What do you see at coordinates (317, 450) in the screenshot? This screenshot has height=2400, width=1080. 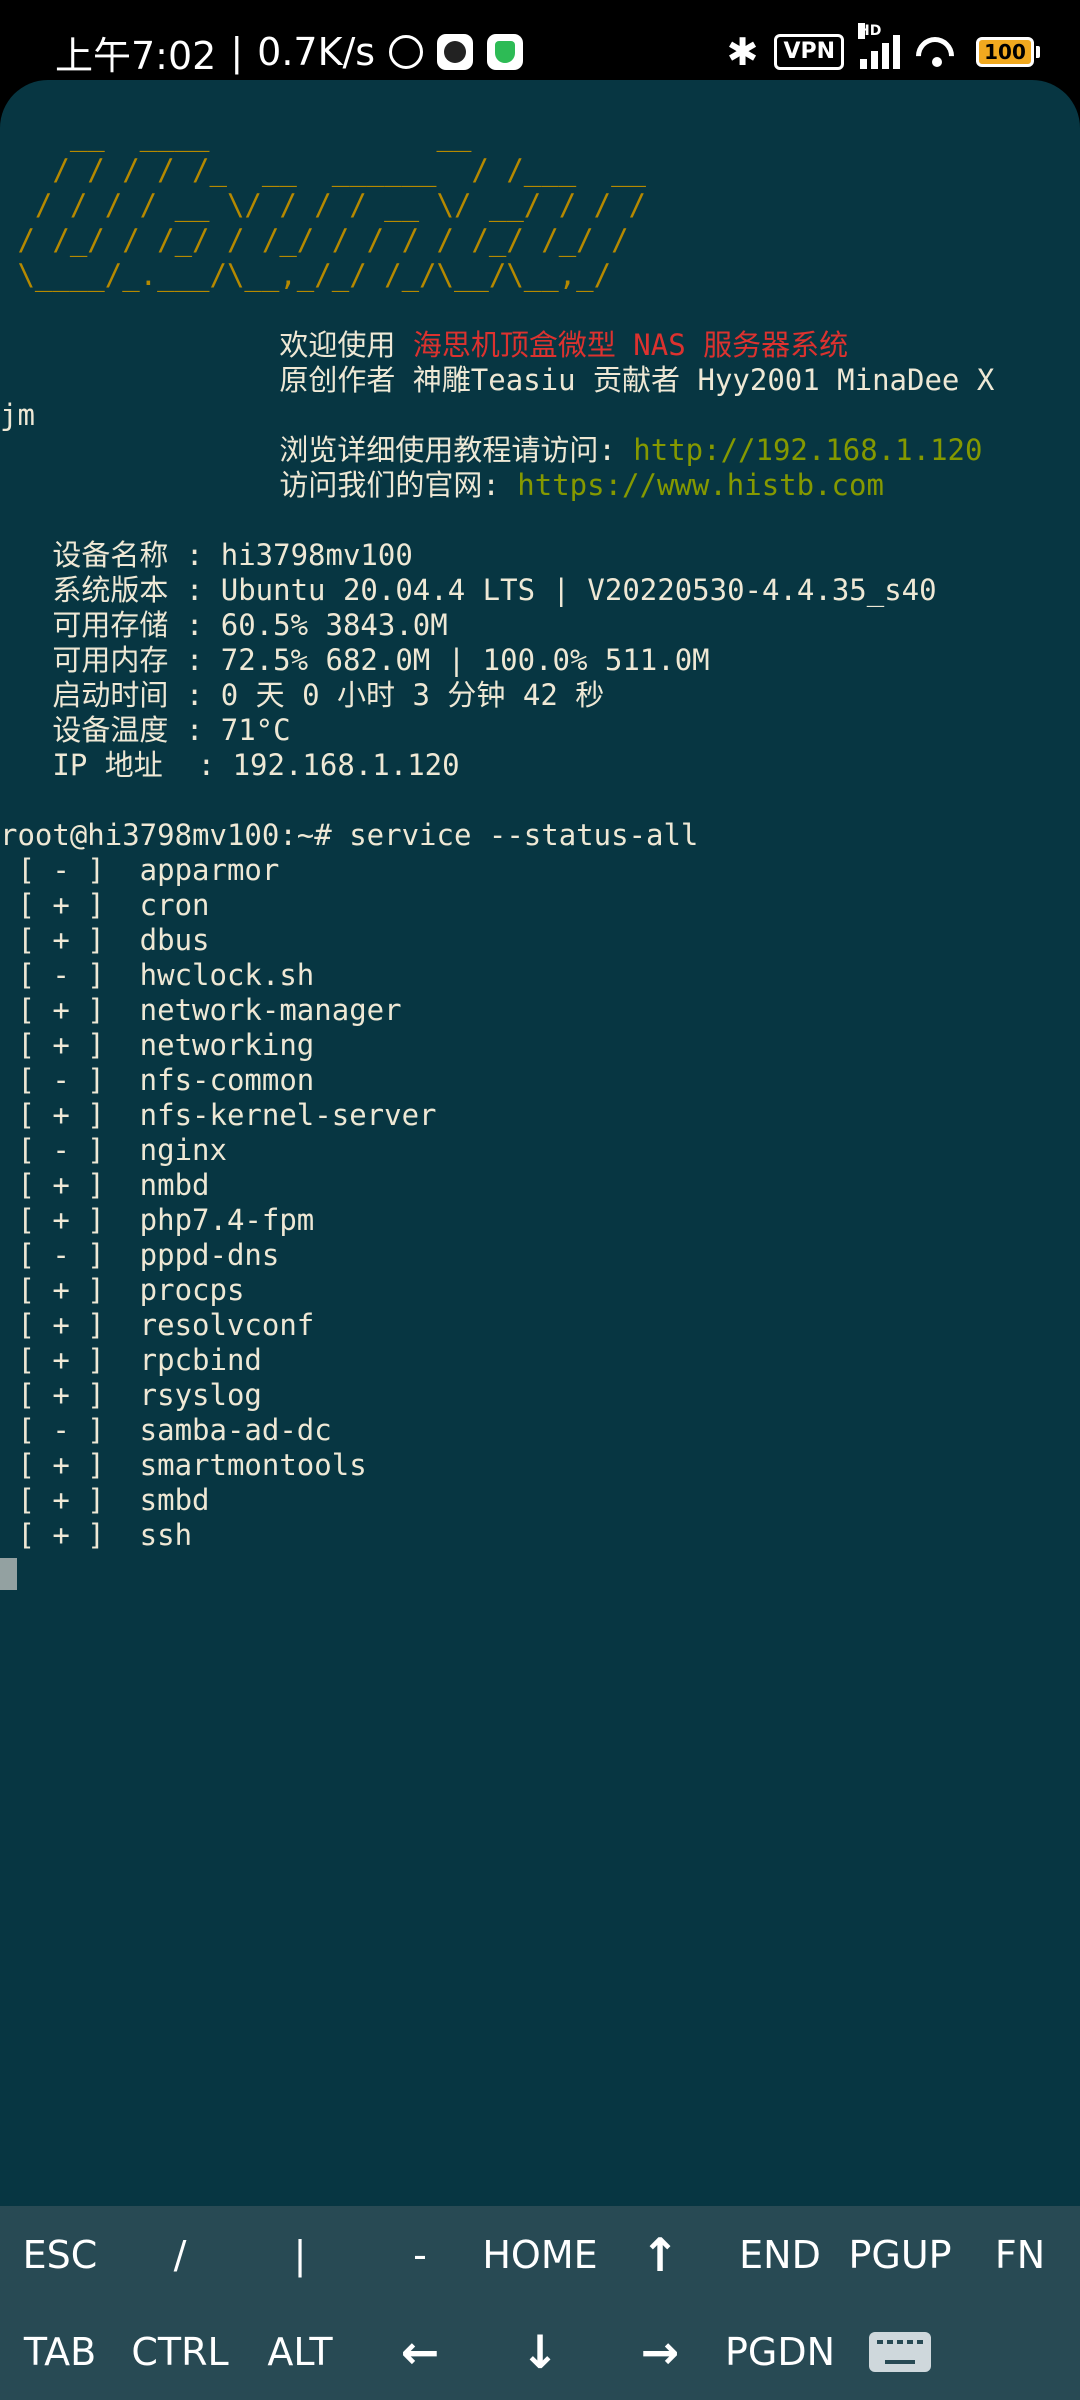 I see `terminal-text: 浏览详细使用教程请访问:` at bounding box center [317, 450].